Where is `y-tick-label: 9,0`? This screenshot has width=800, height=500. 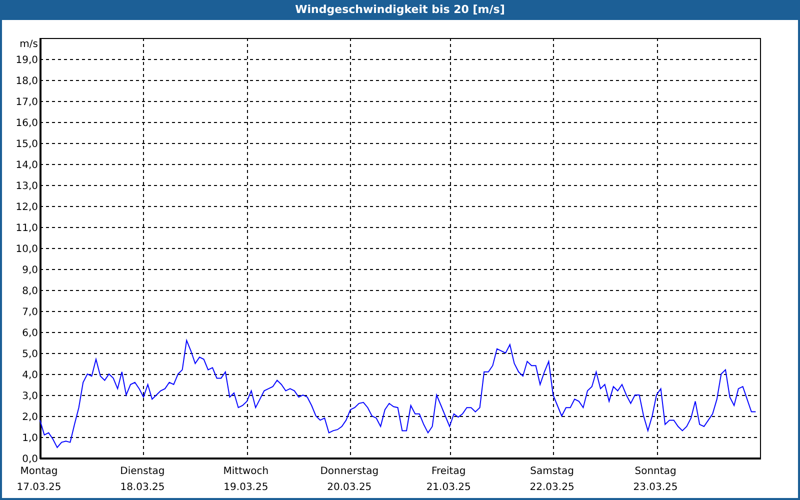
y-tick-label: 9,0 is located at coordinates (30, 270).